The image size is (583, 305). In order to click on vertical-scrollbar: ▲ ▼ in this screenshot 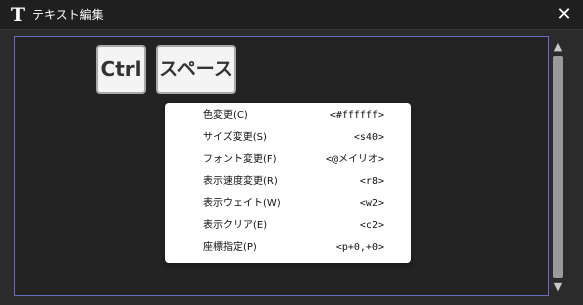, I will do `click(558, 167)`.